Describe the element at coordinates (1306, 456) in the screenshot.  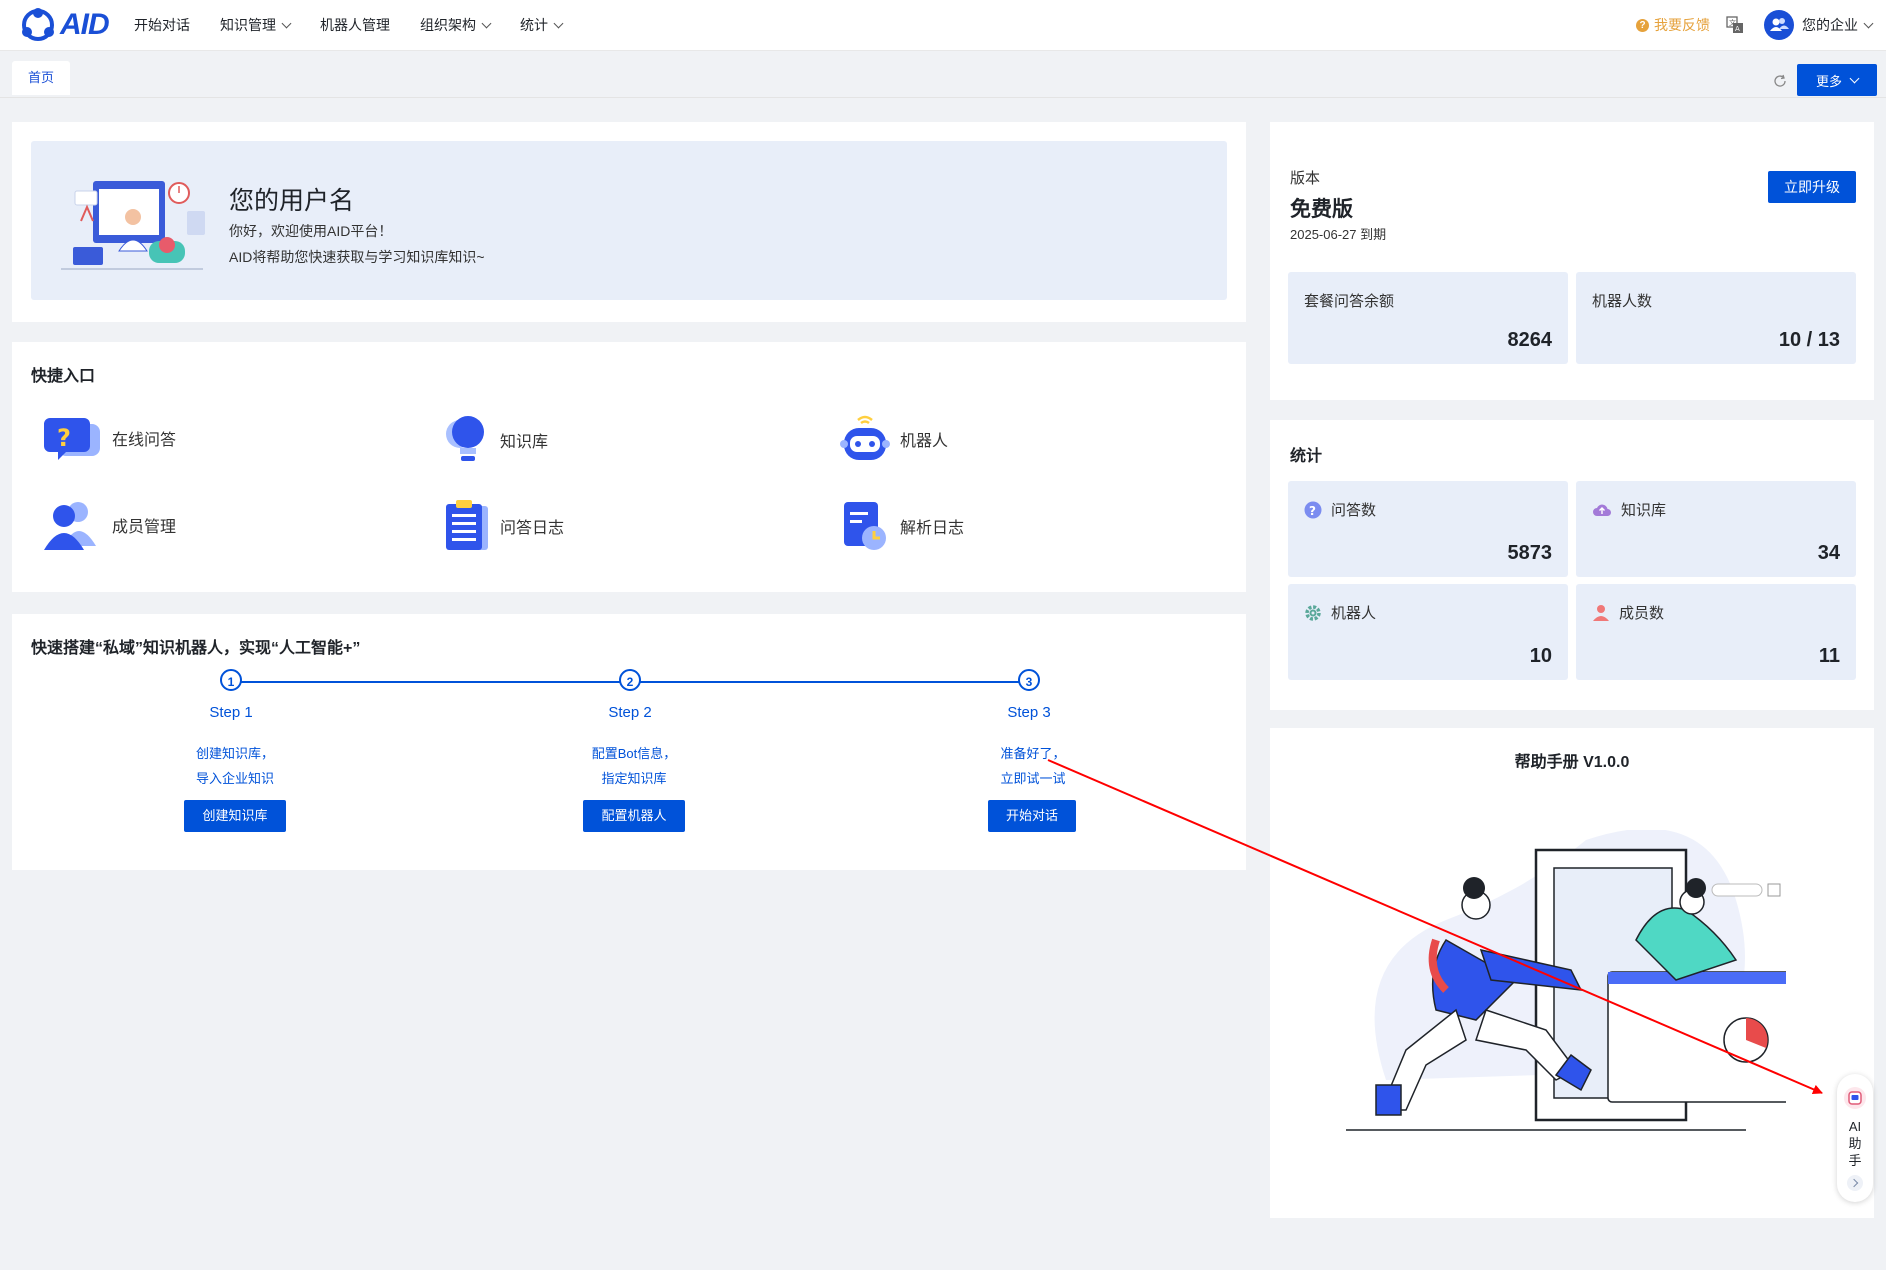
I see `stats-title: 统计` at that location.